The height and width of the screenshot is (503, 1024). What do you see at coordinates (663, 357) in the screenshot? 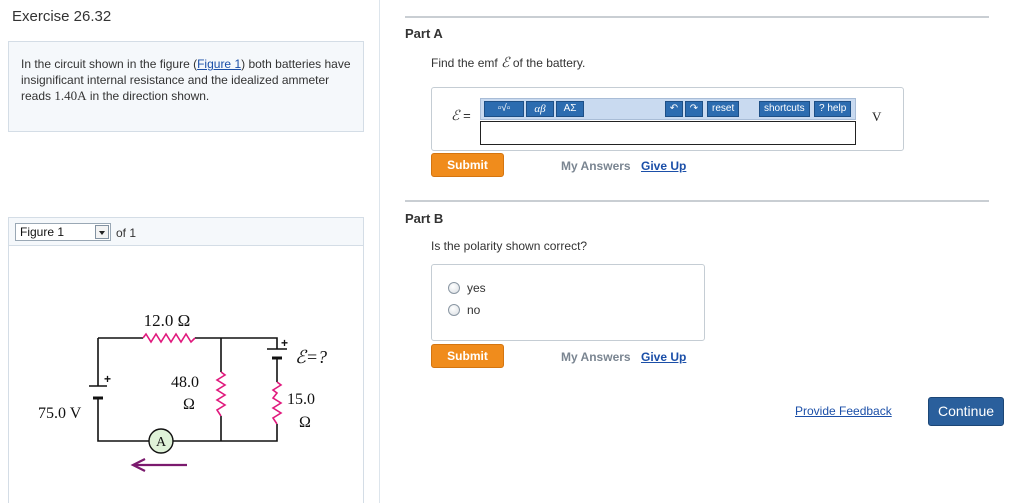
I see `part-b-give-up: Give Up` at bounding box center [663, 357].